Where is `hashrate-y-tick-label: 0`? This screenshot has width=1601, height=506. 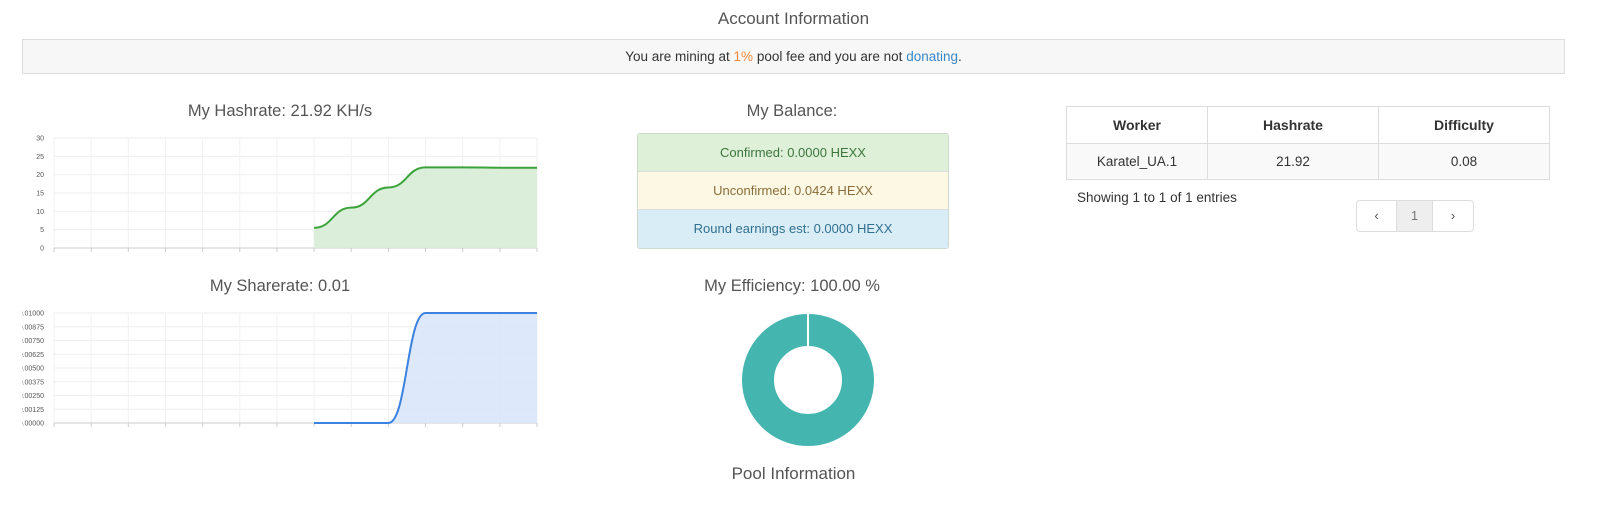 hashrate-y-tick-label: 0 is located at coordinates (42, 249).